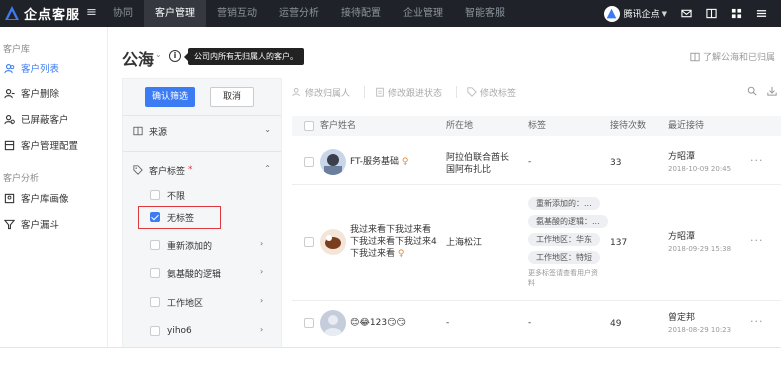  I want to click on reception-count: 49, so click(616, 324).